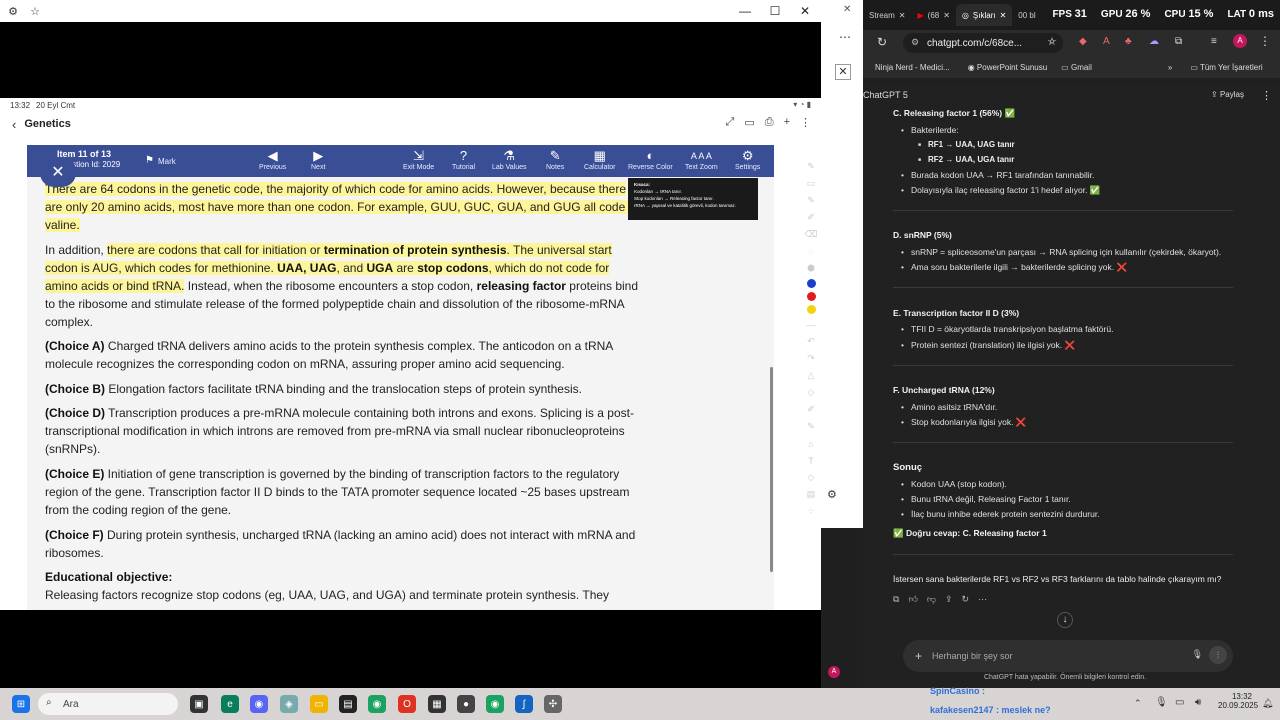  What do you see at coordinates (1138, 703) in the screenshot?
I see `chevron-up-icon: ⌃` at bounding box center [1138, 703].